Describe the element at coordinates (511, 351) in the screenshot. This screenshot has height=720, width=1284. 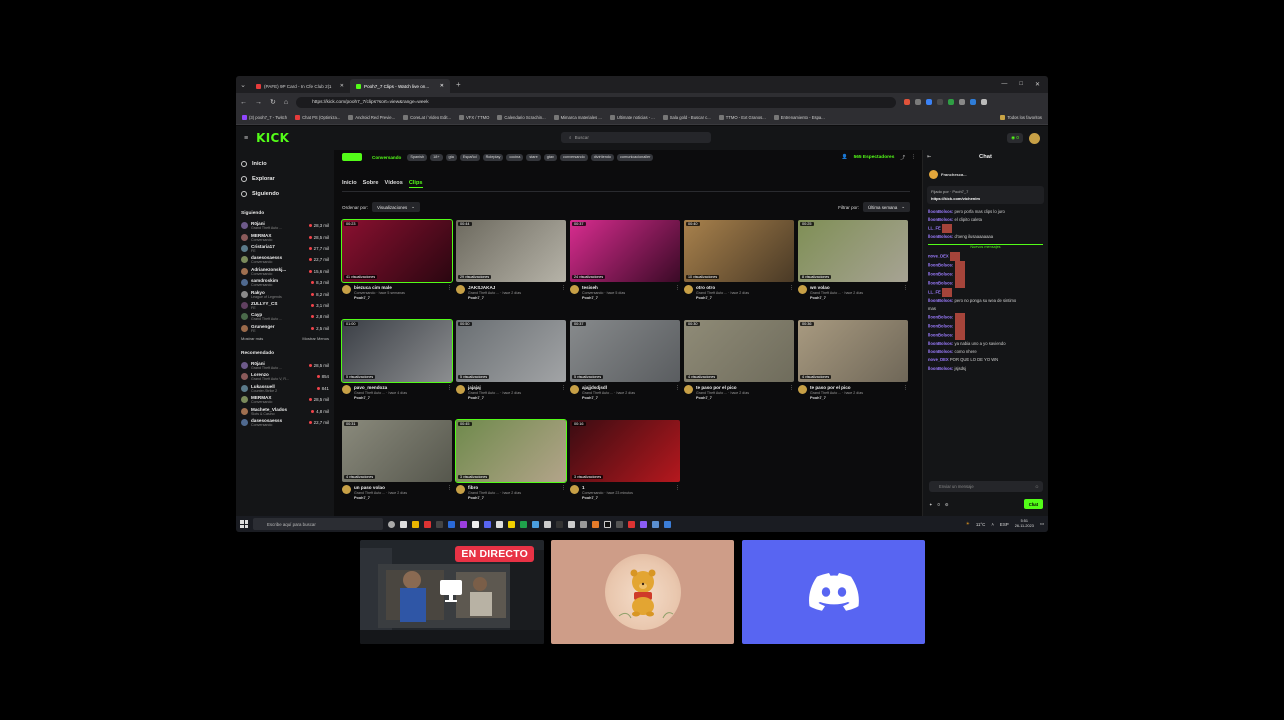
I see `clip-thumbnail: 00:50 5 visualizaciones` at that location.